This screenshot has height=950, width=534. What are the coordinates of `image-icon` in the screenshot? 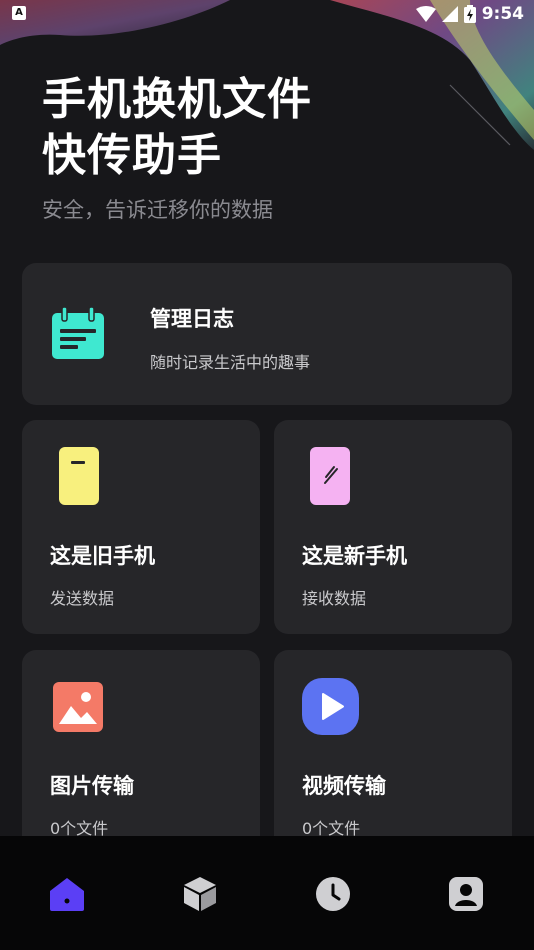 It's located at (78, 707).